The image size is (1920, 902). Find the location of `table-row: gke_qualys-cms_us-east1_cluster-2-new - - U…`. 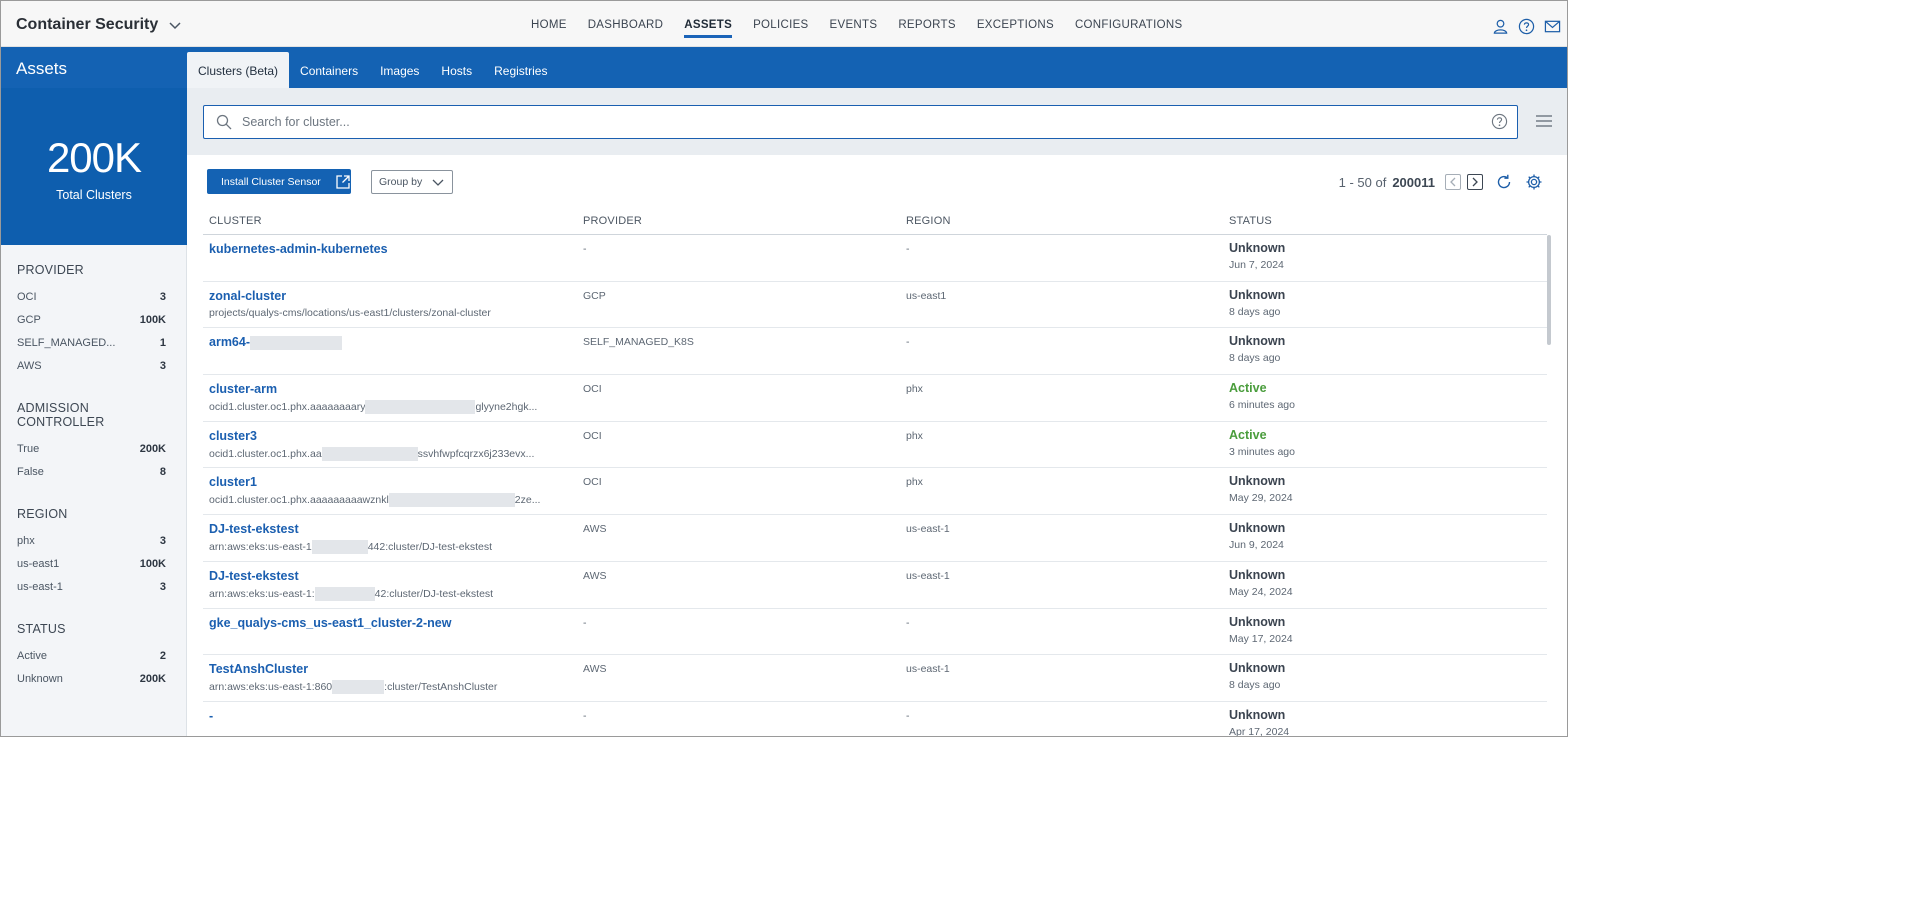

table-row: gke_qualys-cms_us-east1_cluster-2-new - - U… is located at coordinates (875, 632).